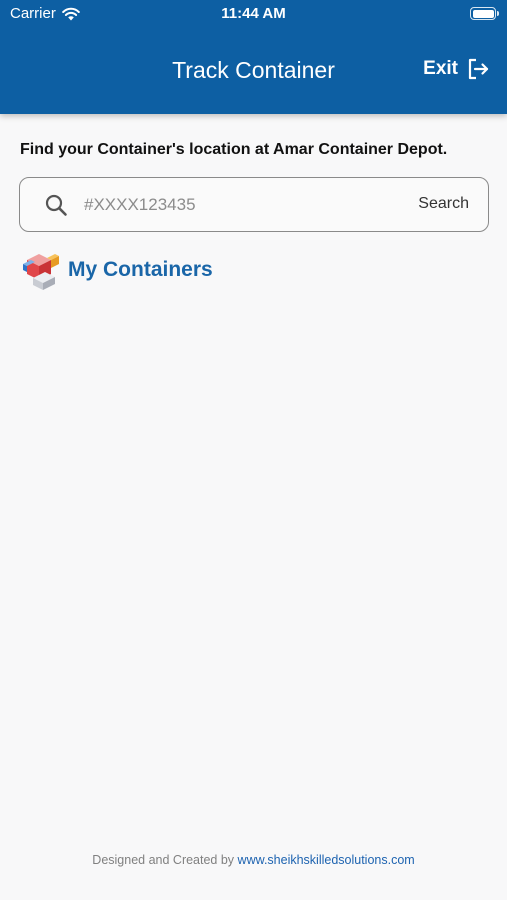 This screenshot has height=900, width=507. I want to click on exit-icon, so click(478, 69).